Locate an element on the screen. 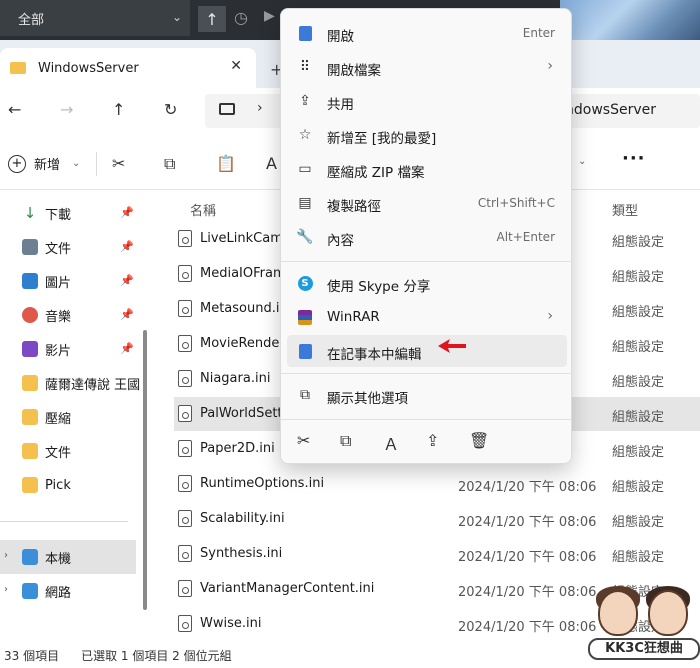 The height and width of the screenshot is (668, 700). file-name: MovieRende is located at coordinates (240, 343).